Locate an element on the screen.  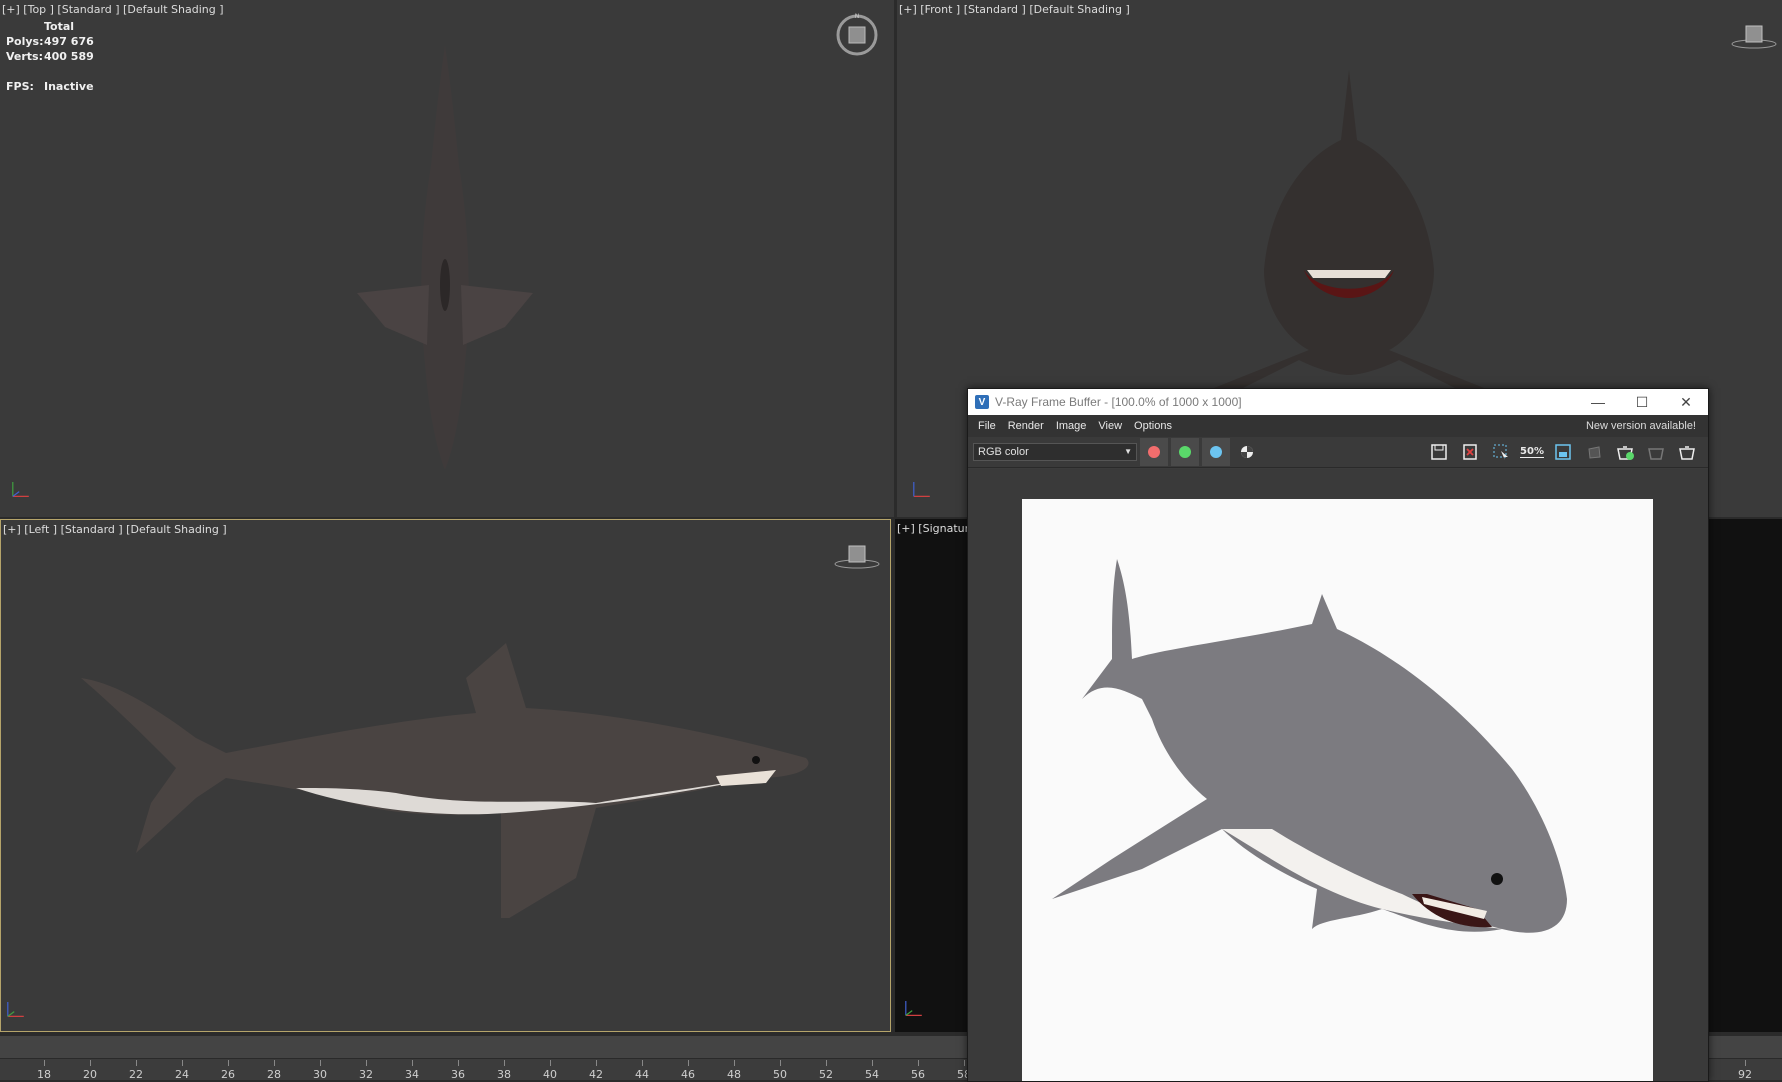
shark-model-top-view is located at coordinates (445, 257).